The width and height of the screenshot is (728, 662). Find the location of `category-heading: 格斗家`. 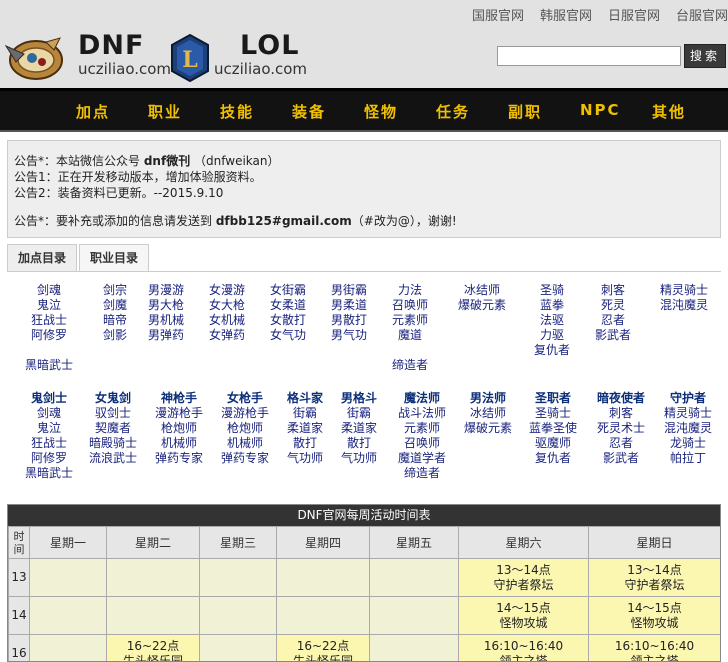

category-heading: 格斗家 is located at coordinates (305, 398).